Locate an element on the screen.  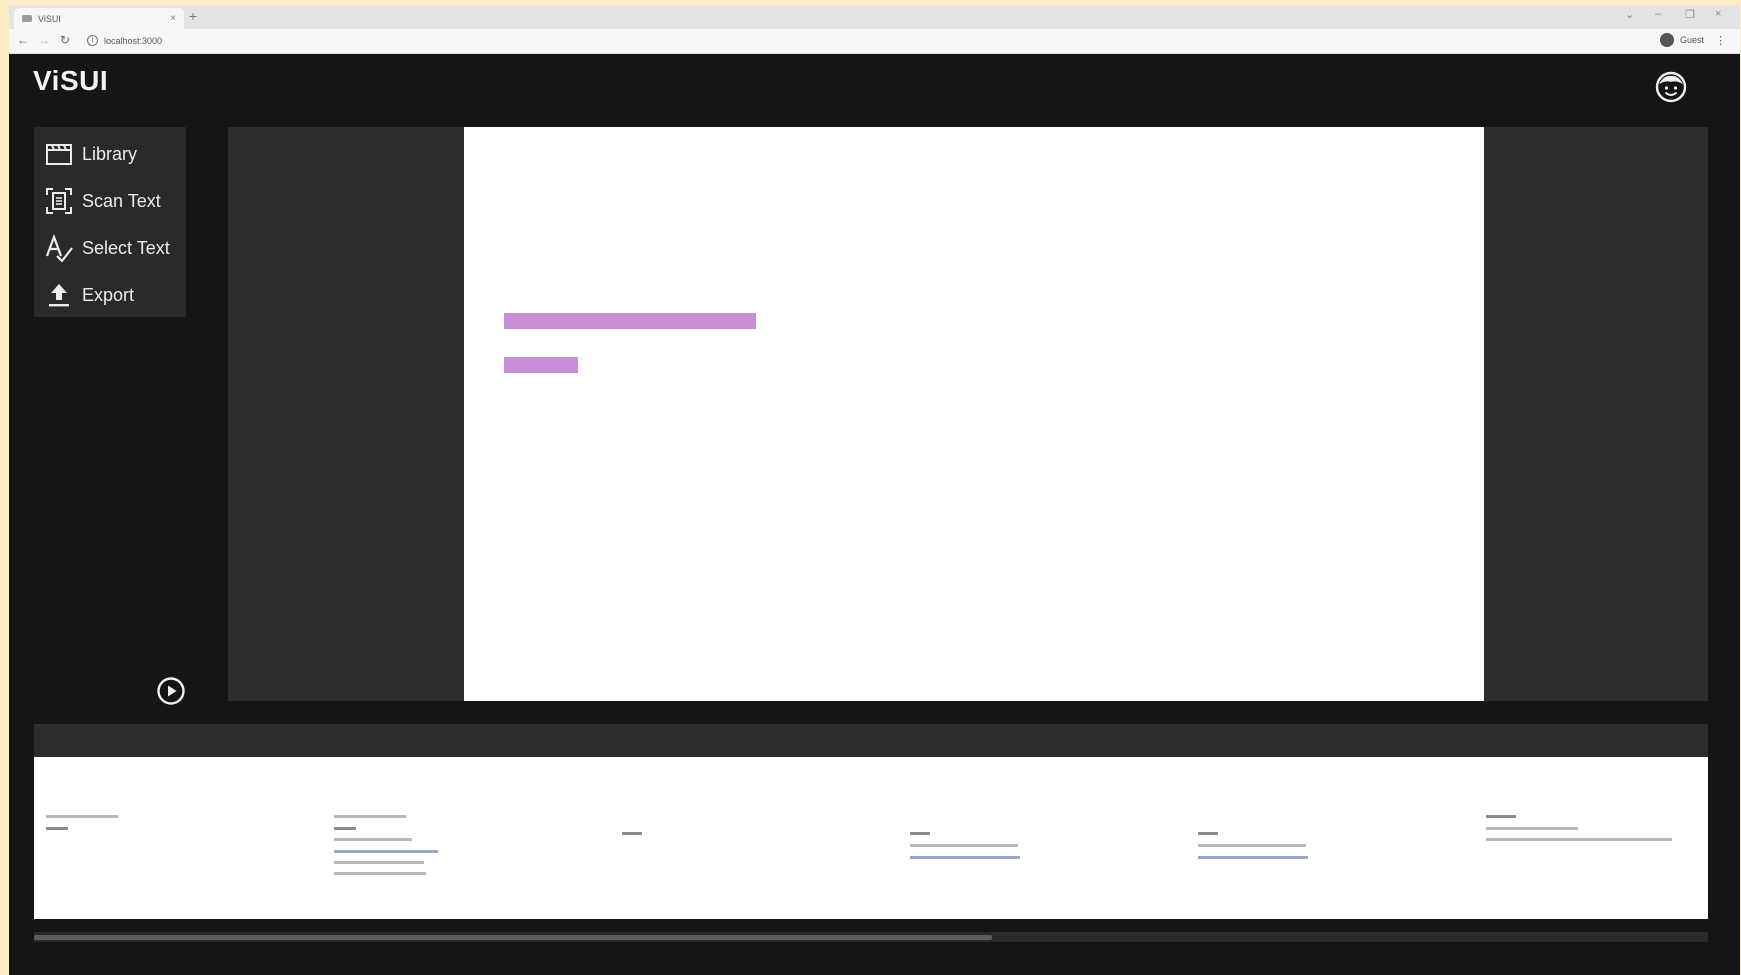
address-bar: i localhost:3000 is located at coordinates (124, 40).